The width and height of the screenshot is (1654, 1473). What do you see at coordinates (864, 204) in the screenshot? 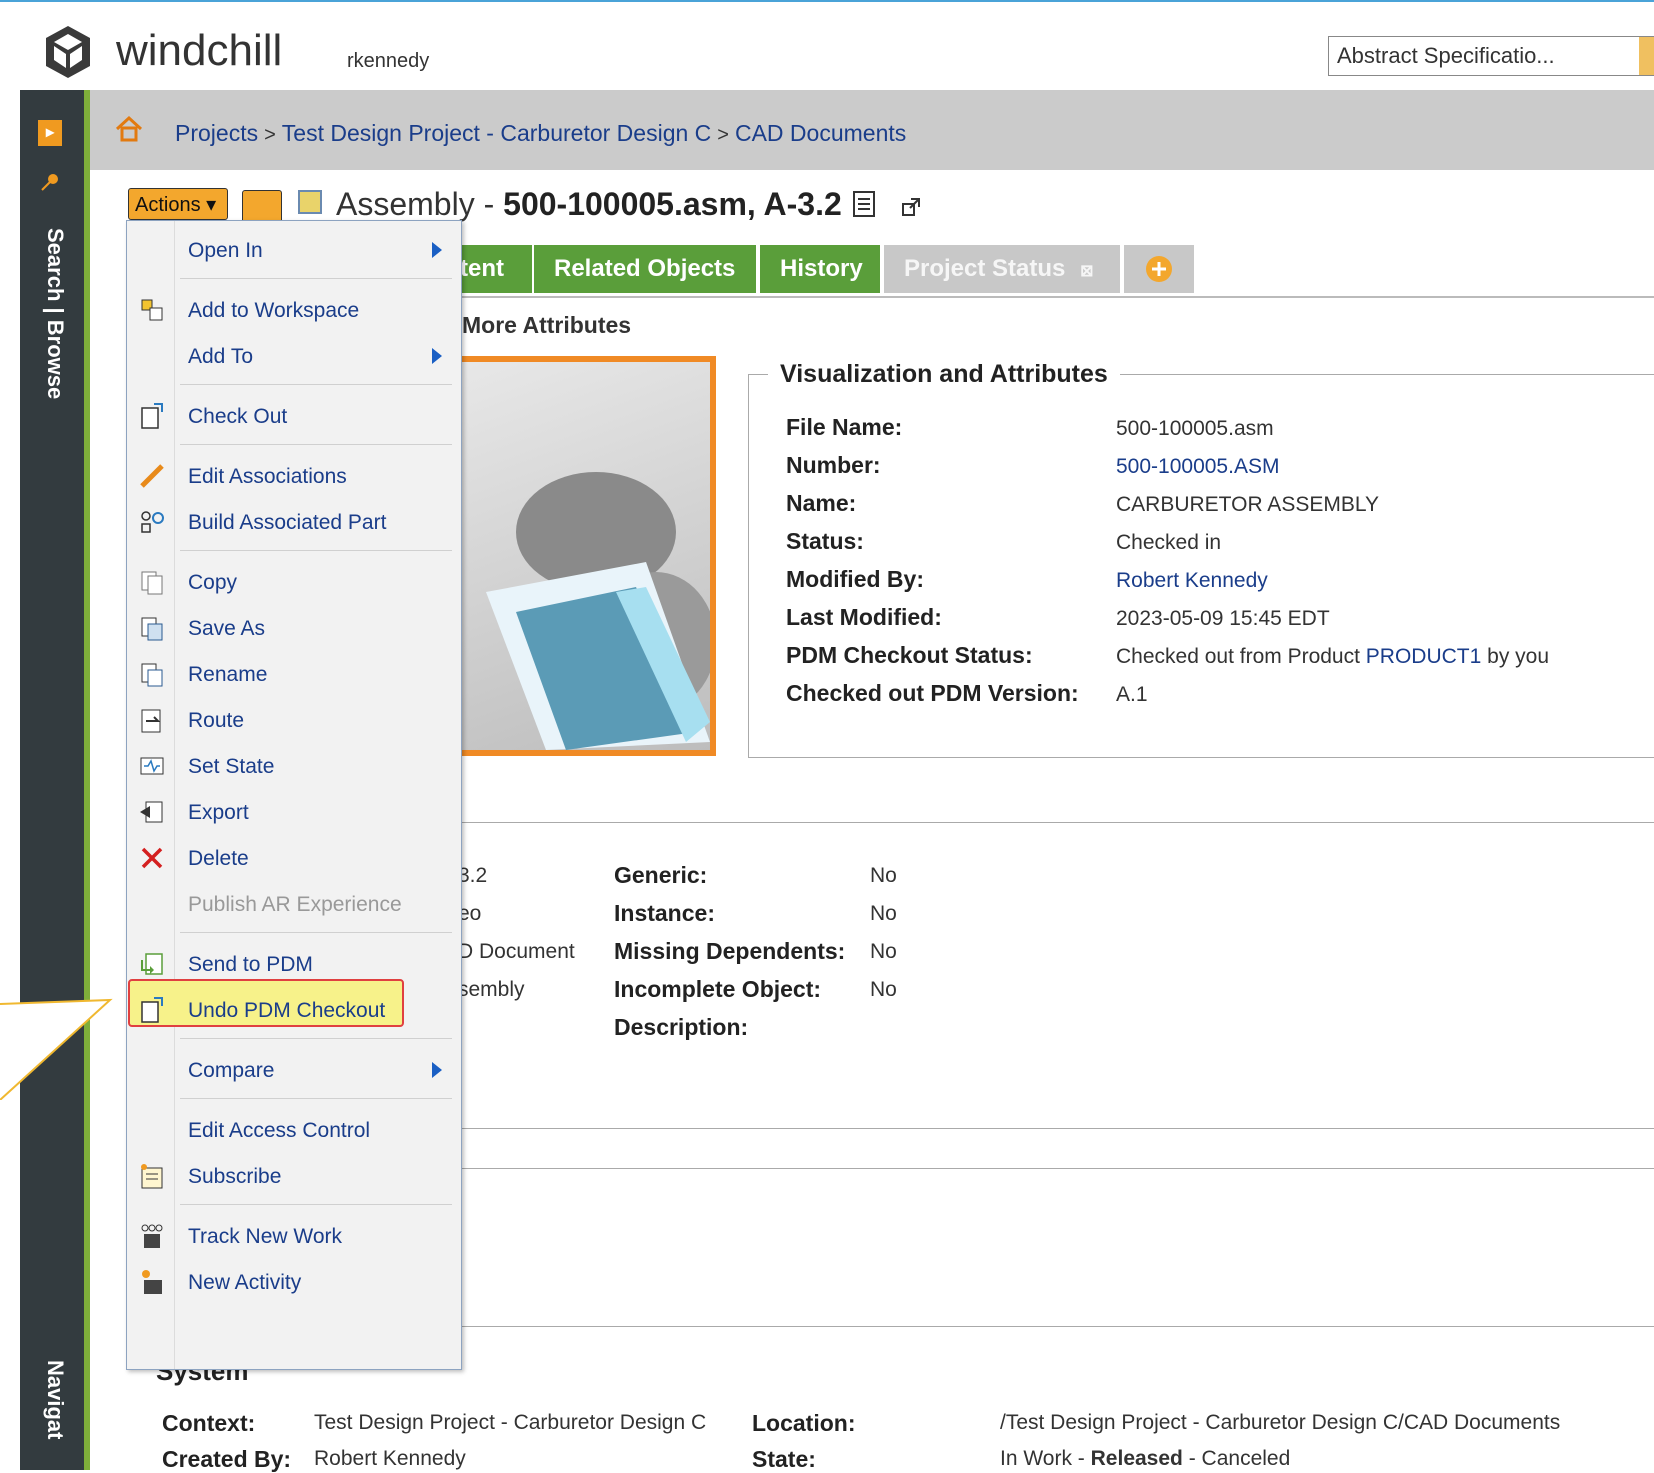
I see `document-info-icon` at bounding box center [864, 204].